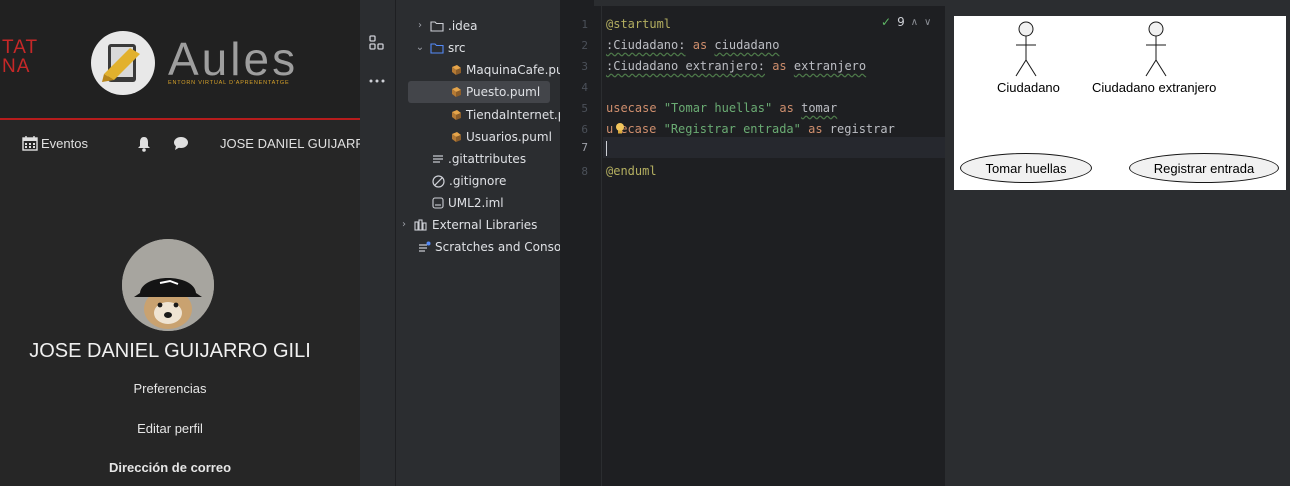 The image size is (1290, 486). Describe the element at coordinates (476, 203) in the screenshot. I see `tree-item-label: UML2.iml` at that location.